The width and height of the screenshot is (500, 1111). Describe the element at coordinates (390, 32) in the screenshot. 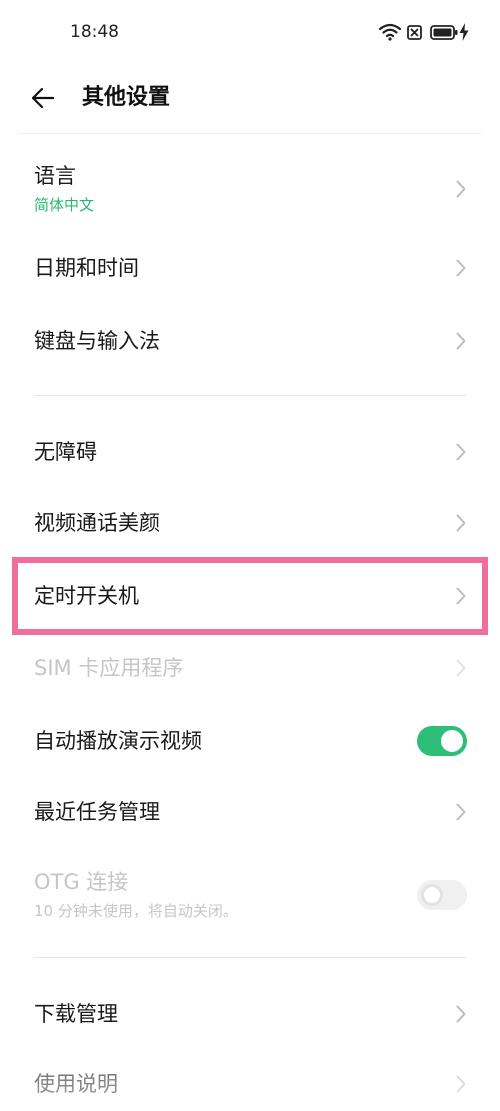

I see `wifi-icon` at that location.